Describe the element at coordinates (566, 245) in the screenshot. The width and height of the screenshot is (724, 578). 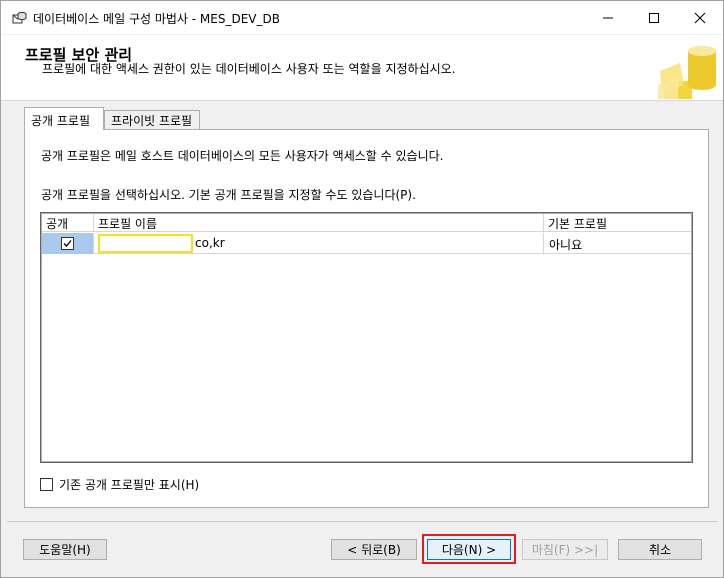
I see `default-profile-value: 아니요` at that location.